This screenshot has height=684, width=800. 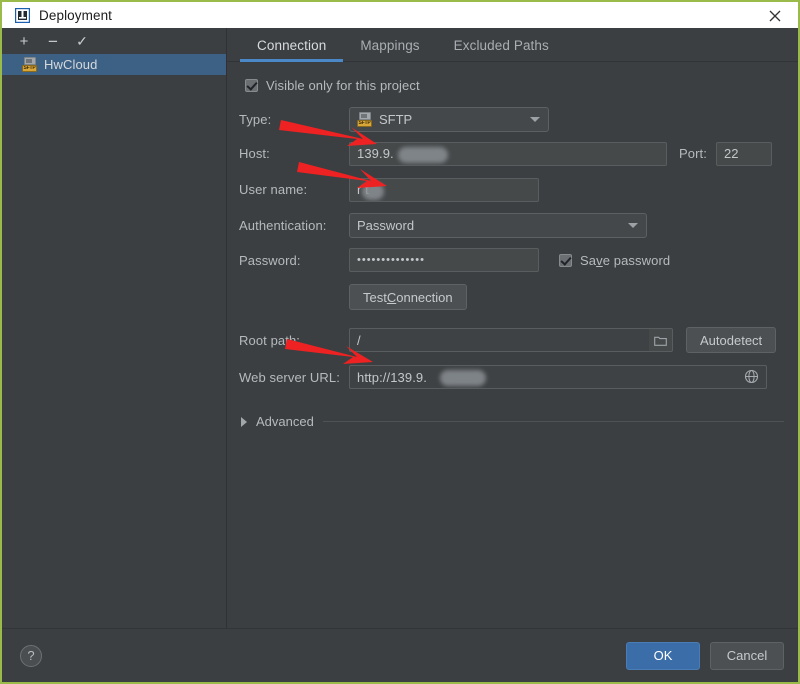 I want to click on title-bar: Deployment, so click(x=400, y=14).